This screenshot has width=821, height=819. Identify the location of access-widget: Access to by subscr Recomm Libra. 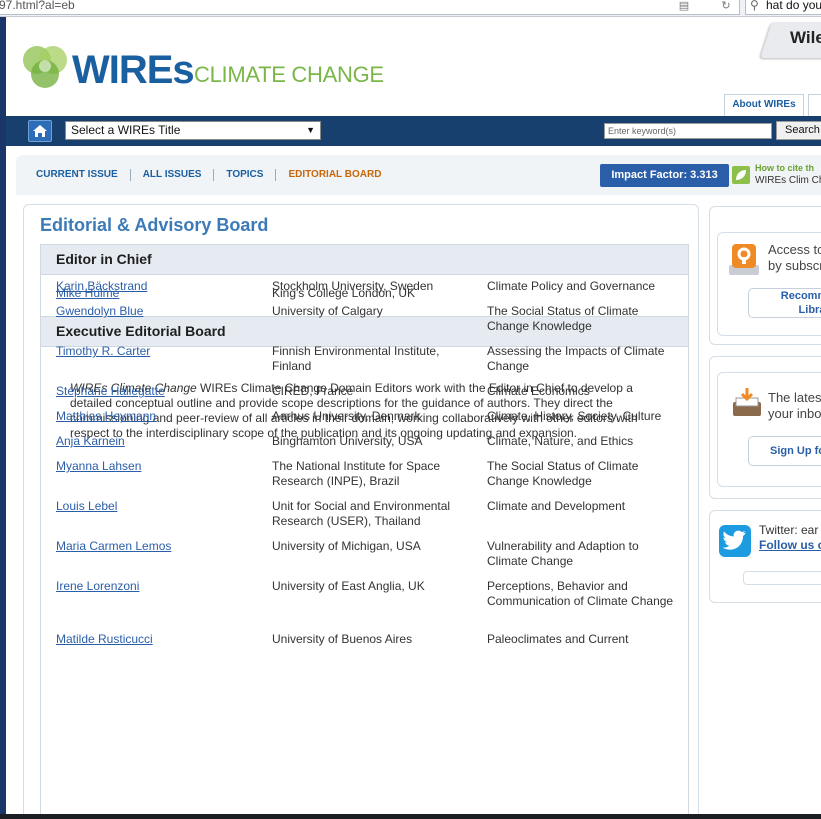
(765, 275).